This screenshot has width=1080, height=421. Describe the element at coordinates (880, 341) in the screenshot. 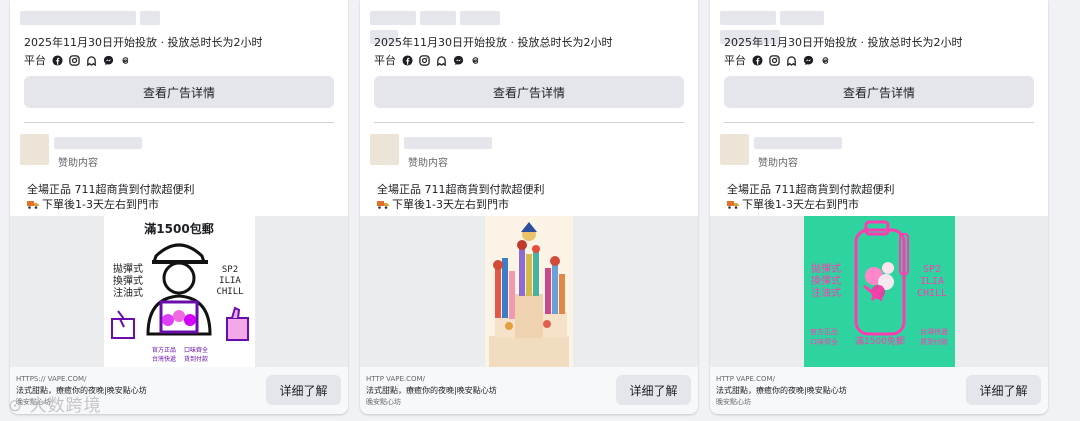

I see `creative-bottom-center: 滿1500免郵` at that location.